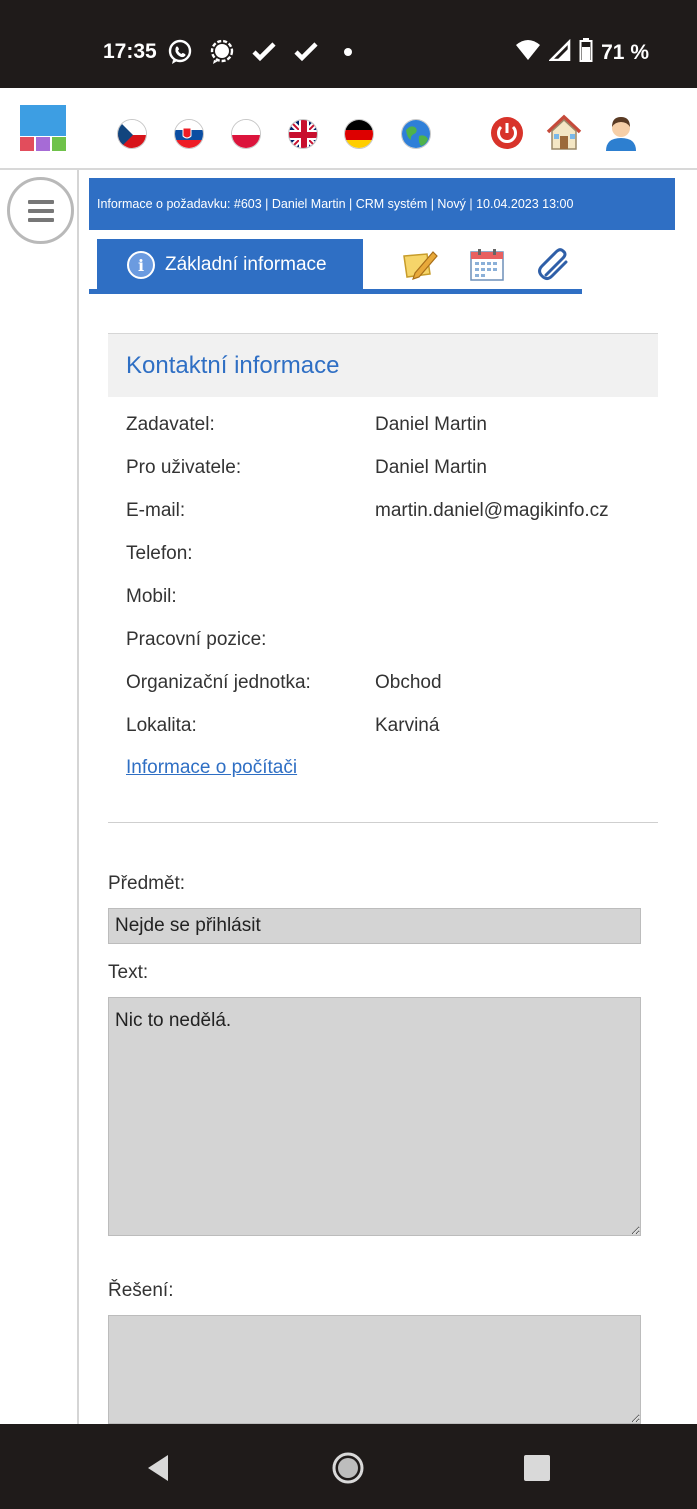  What do you see at coordinates (156, 510) in the screenshot?
I see `info-label: E-mail:` at bounding box center [156, 510].